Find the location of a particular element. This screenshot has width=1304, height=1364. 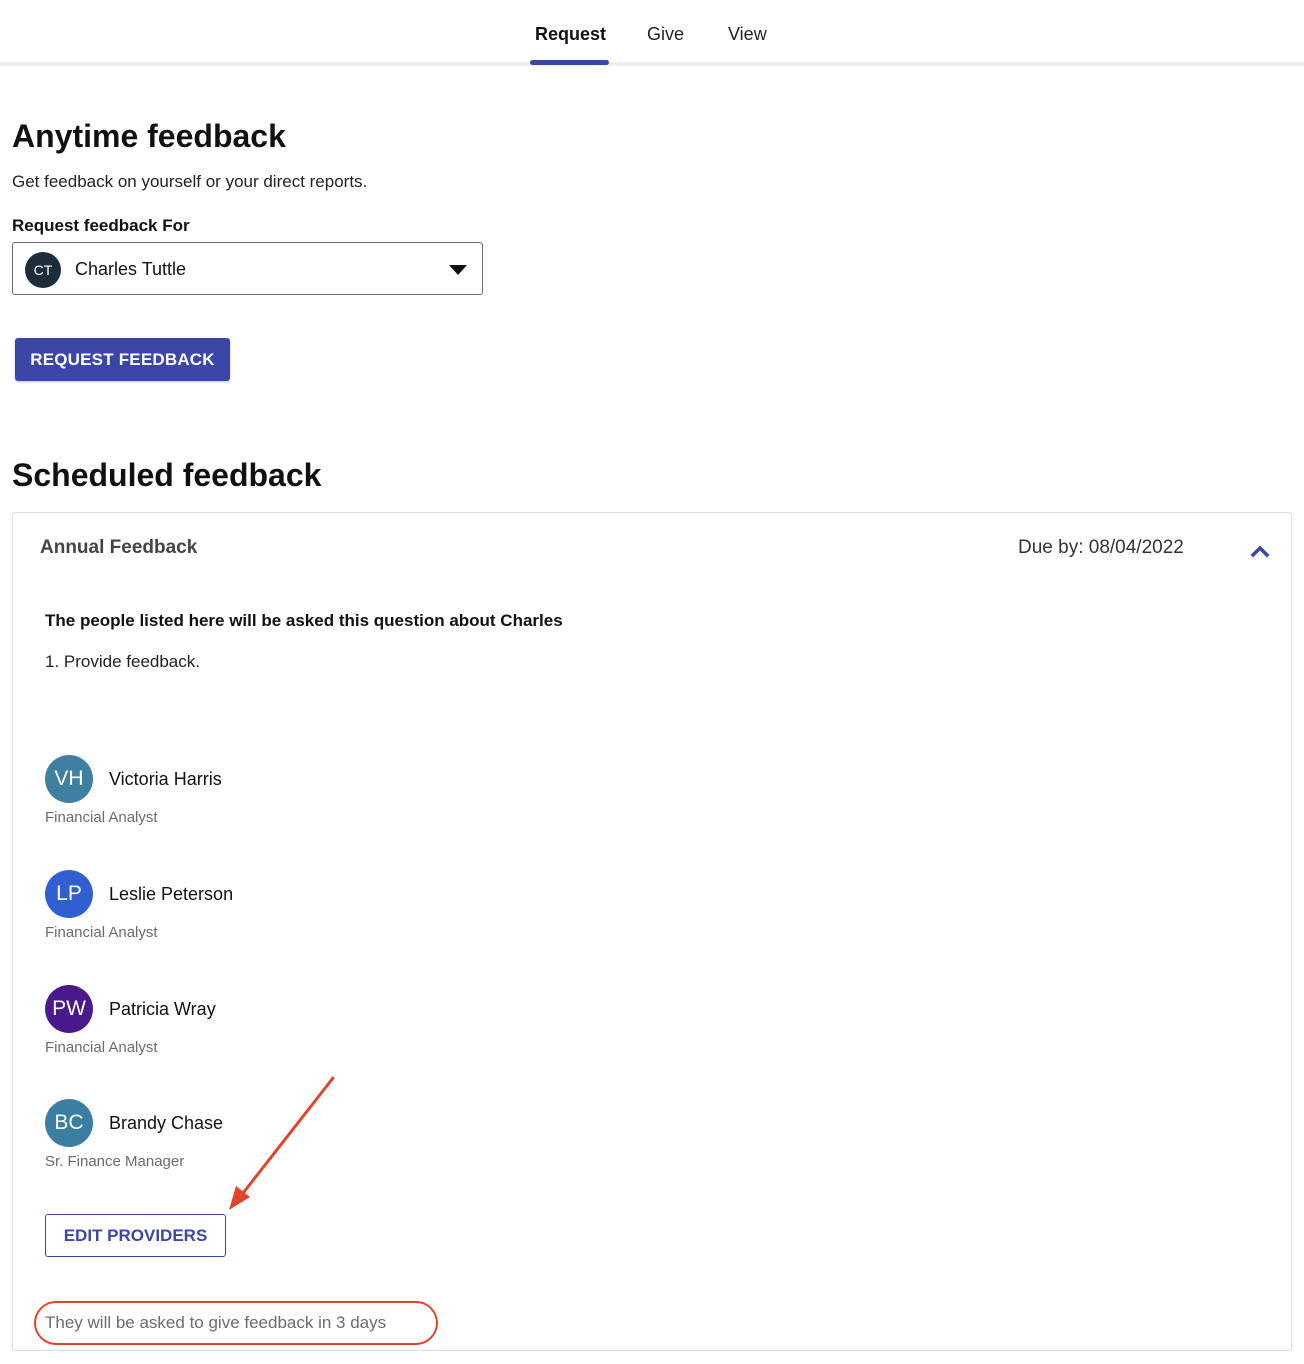

provider-item: PW Patricia Wray Financial Analyst is located at coordinates (245, 1025).